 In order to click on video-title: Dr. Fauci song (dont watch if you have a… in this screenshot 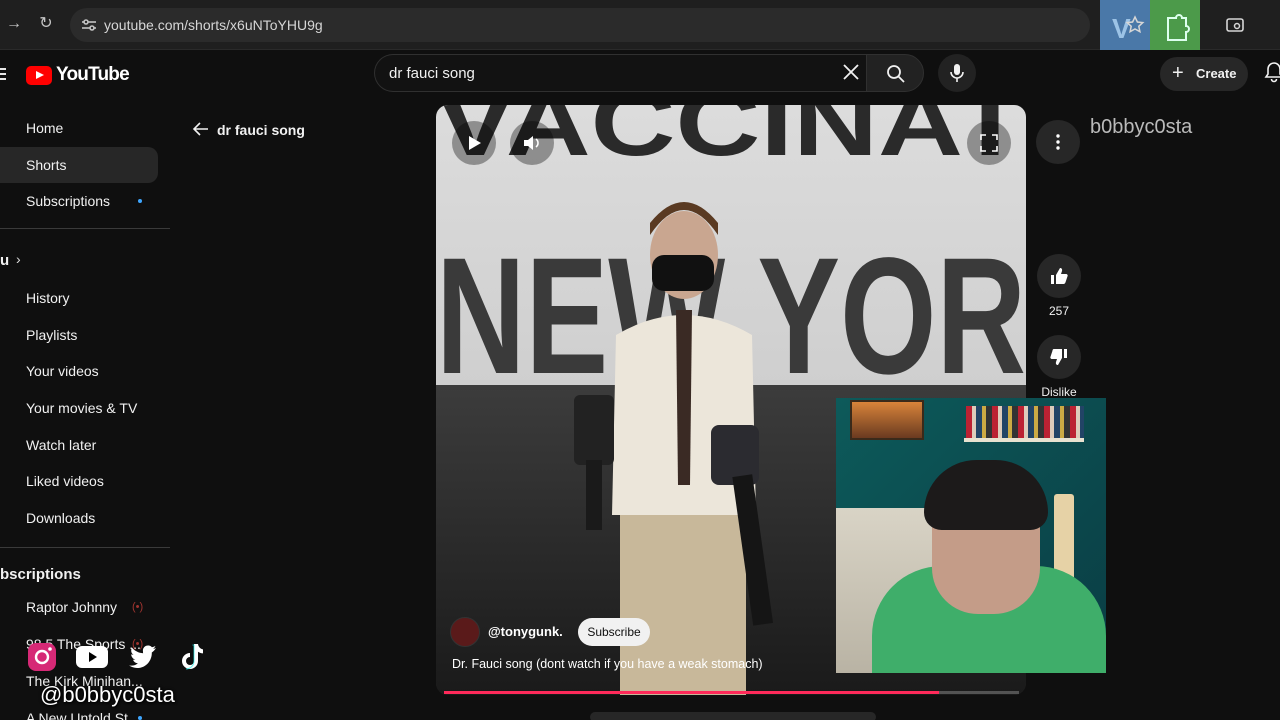, I will do `click(607, 664)`.